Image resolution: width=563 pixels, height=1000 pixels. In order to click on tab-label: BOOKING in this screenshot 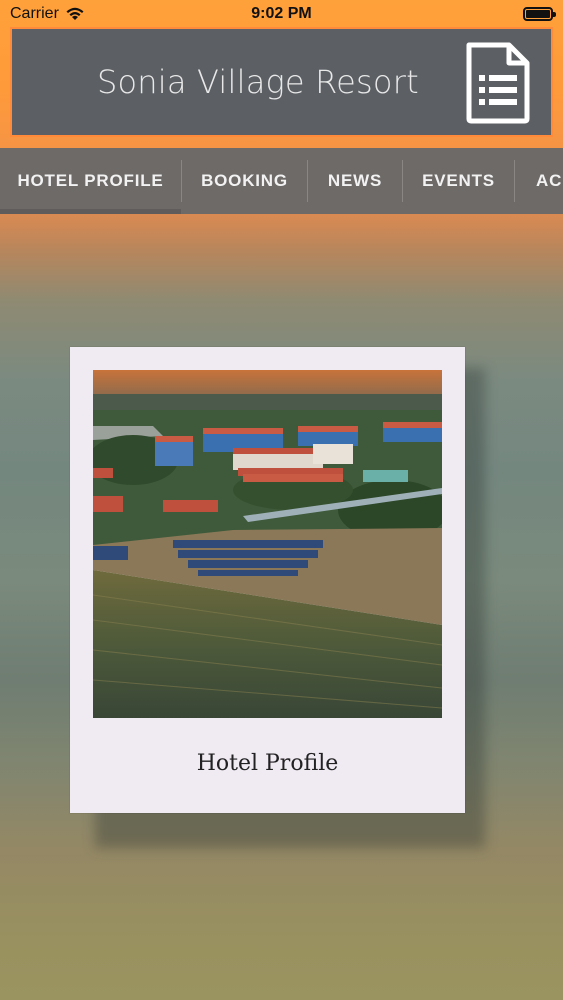, I will do `click(244, 180)`.